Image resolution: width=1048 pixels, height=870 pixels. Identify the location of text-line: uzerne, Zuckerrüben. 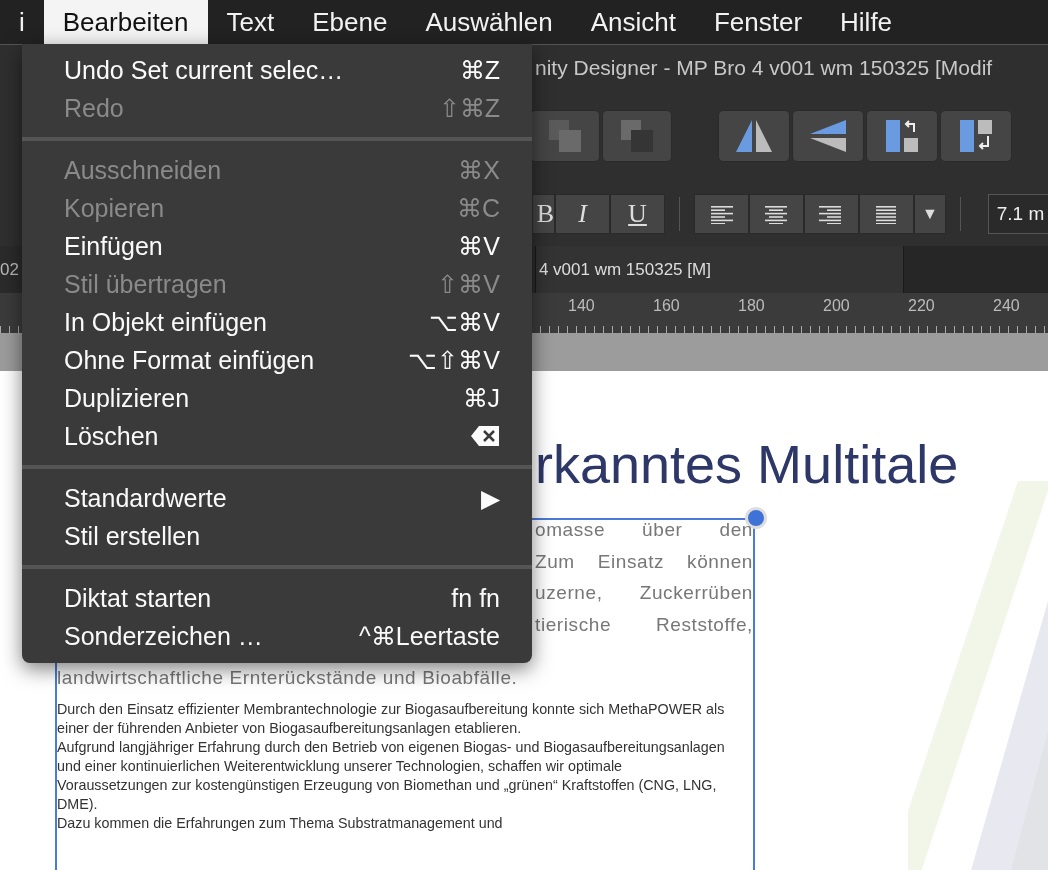
(644, 593).